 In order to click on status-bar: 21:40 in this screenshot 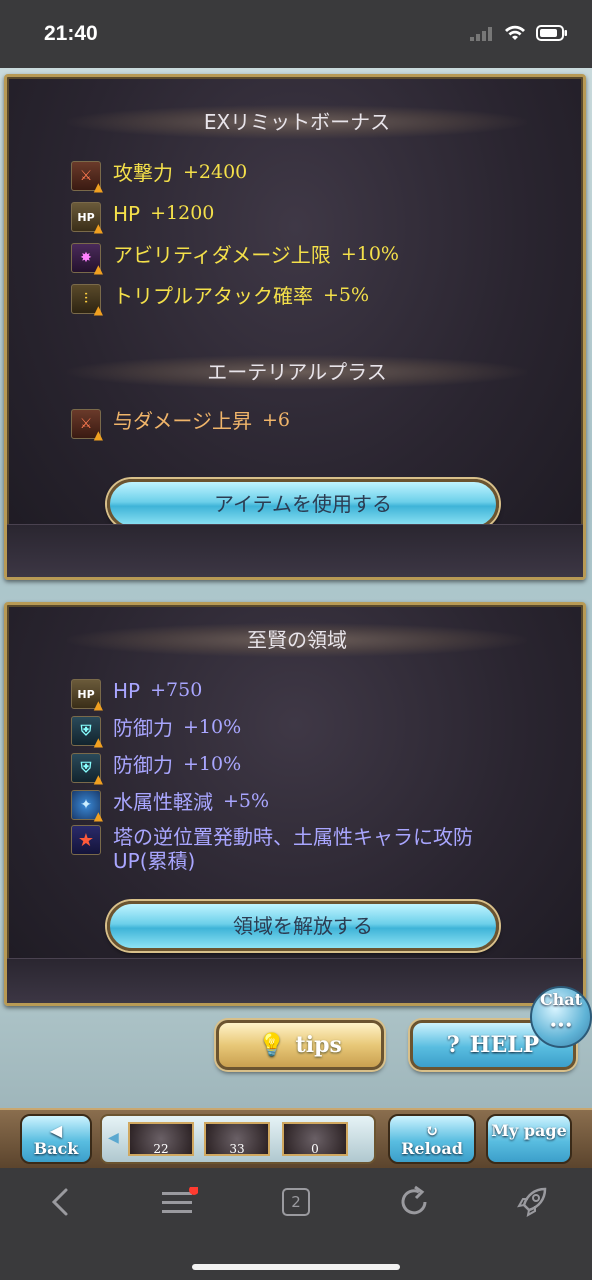, I will do `click(296, 34)`.